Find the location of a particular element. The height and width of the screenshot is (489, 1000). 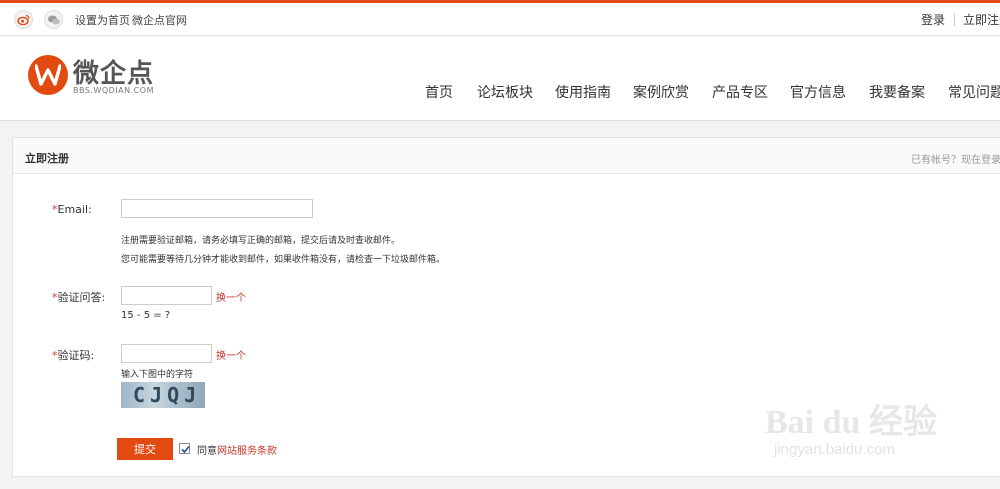

nav-official-info: 官方信息 is located at coordinates (818, 92).